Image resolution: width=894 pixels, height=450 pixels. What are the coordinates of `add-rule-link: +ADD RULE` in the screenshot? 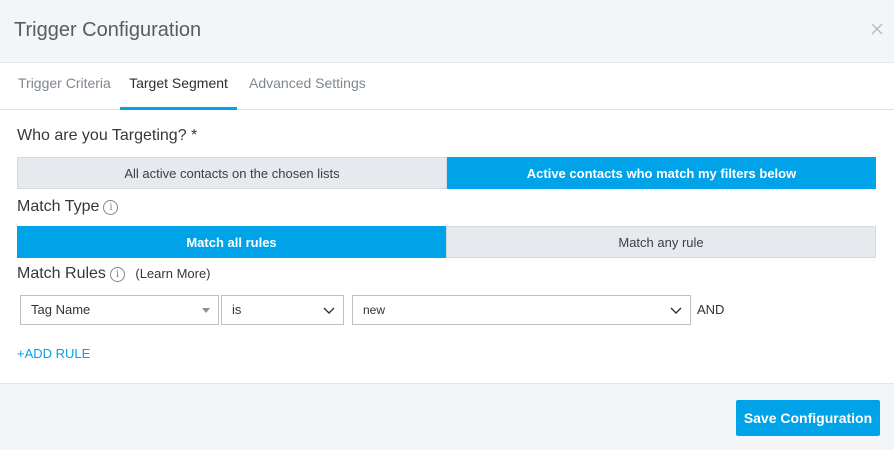 It's located at (53, 353).